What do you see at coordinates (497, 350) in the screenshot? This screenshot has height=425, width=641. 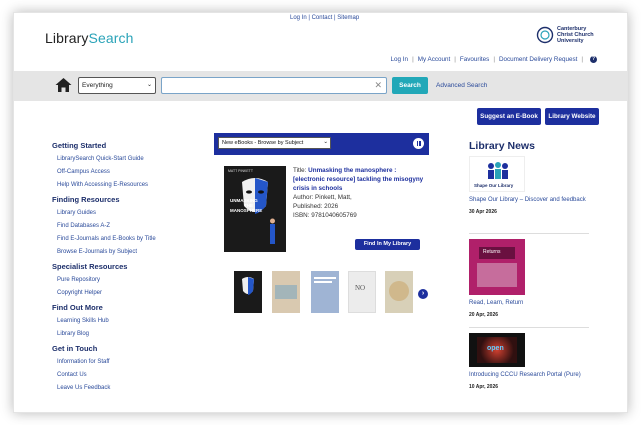 I see `news-image: open` at bounding box center [497, 350].